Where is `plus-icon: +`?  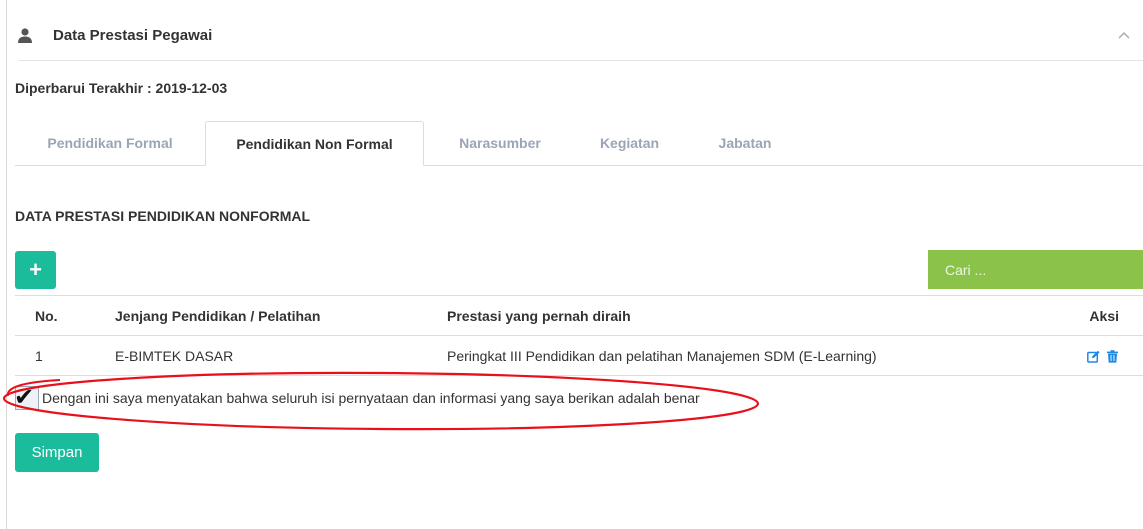
plus-icon: + is located at coordinates (35, 269).